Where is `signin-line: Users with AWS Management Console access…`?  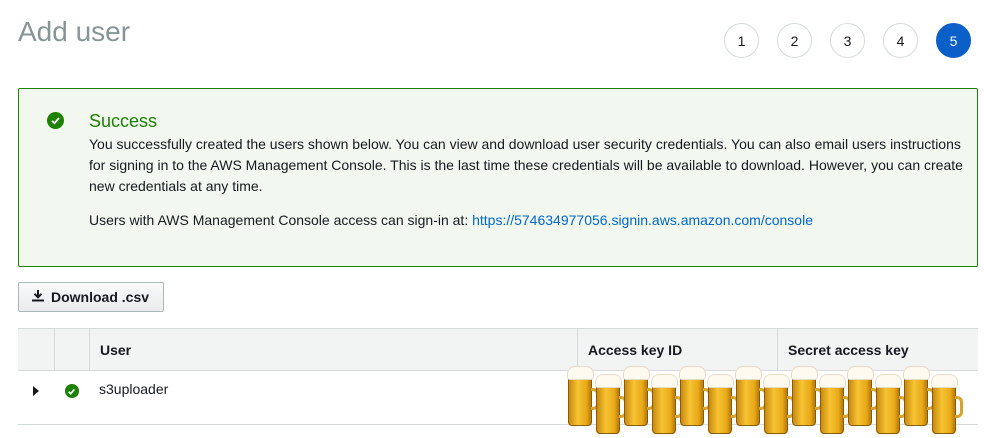
signin-line: Users with AWS Management Console access… is located at coordinates (451, 220).